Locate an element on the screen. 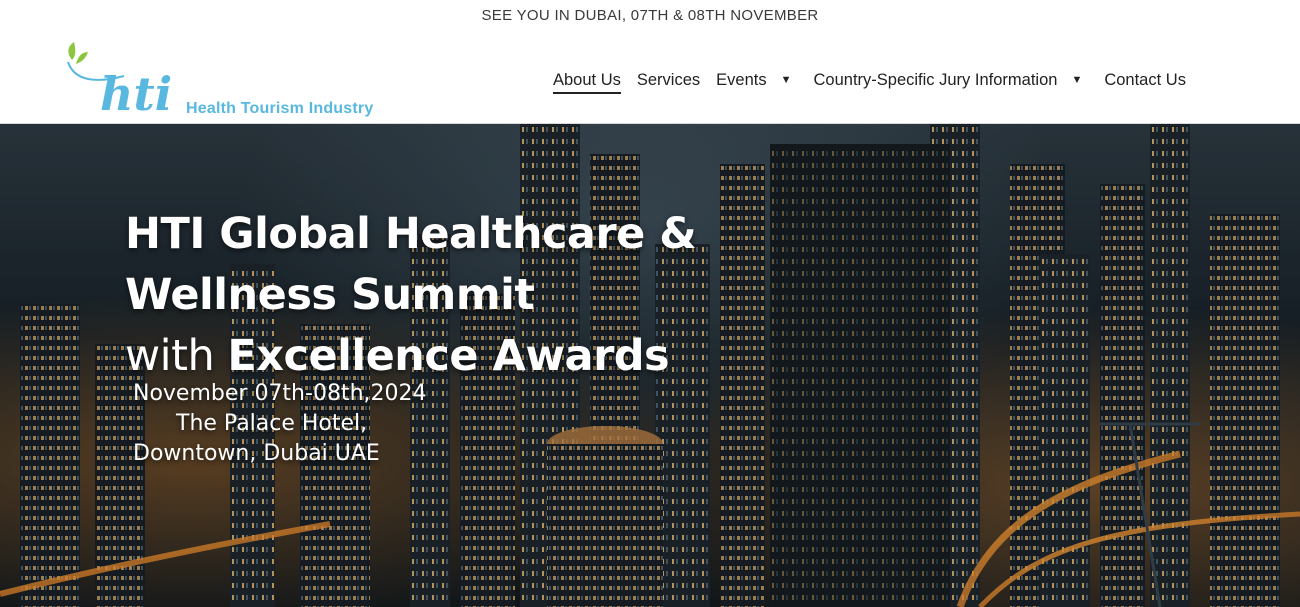  hero-title-line1: HTI Global Healthcare & is located at coordinates (411, 234).